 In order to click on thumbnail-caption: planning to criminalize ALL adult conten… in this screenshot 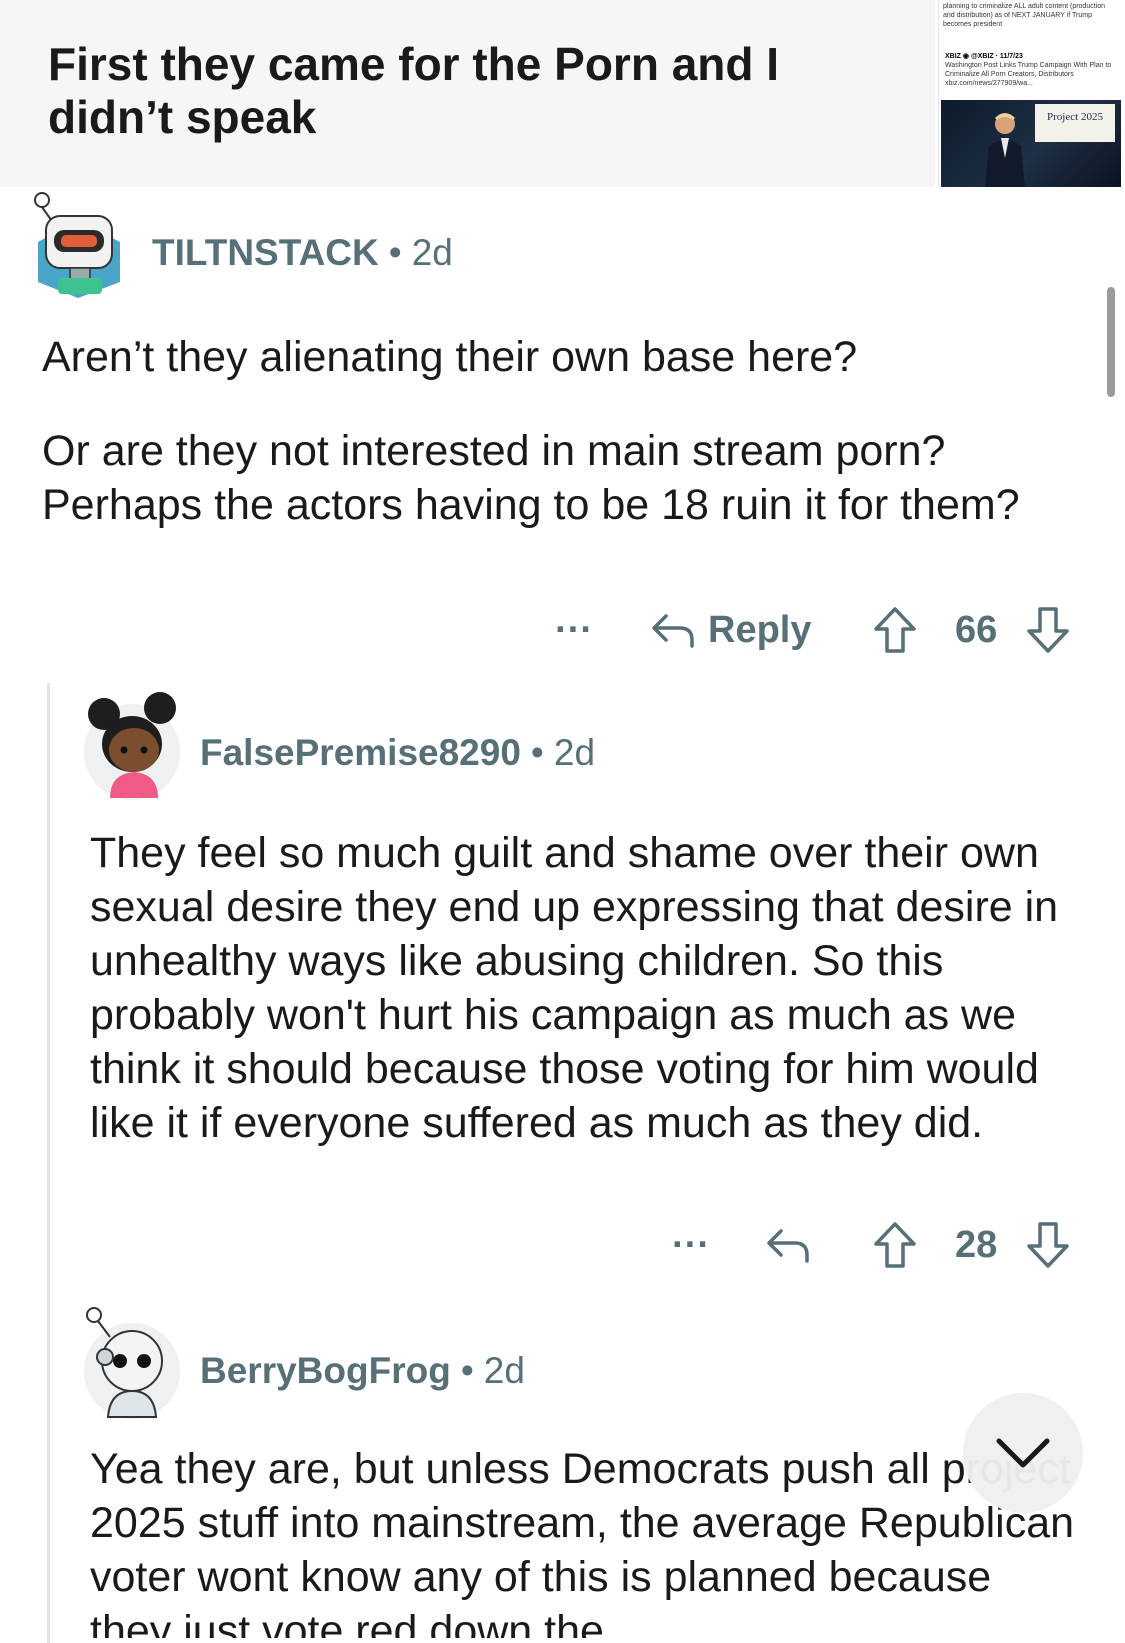, I will do `click(1024, 15)`.